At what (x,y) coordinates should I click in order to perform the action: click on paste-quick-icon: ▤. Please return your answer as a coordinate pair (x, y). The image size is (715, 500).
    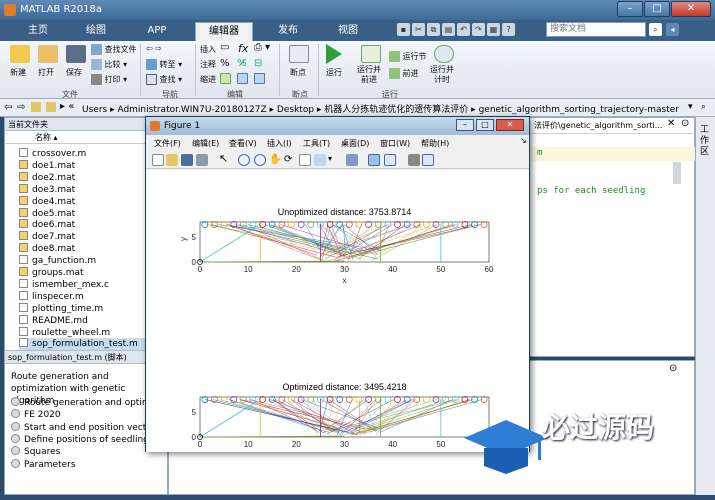
    Looking at the image, I should click on (448, 29).